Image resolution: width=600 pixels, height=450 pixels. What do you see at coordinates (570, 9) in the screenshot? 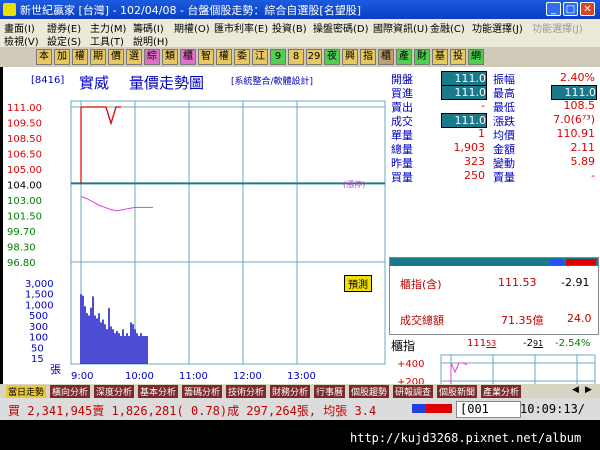
I see `maximize-button: □` at bounding box center [570, 9].